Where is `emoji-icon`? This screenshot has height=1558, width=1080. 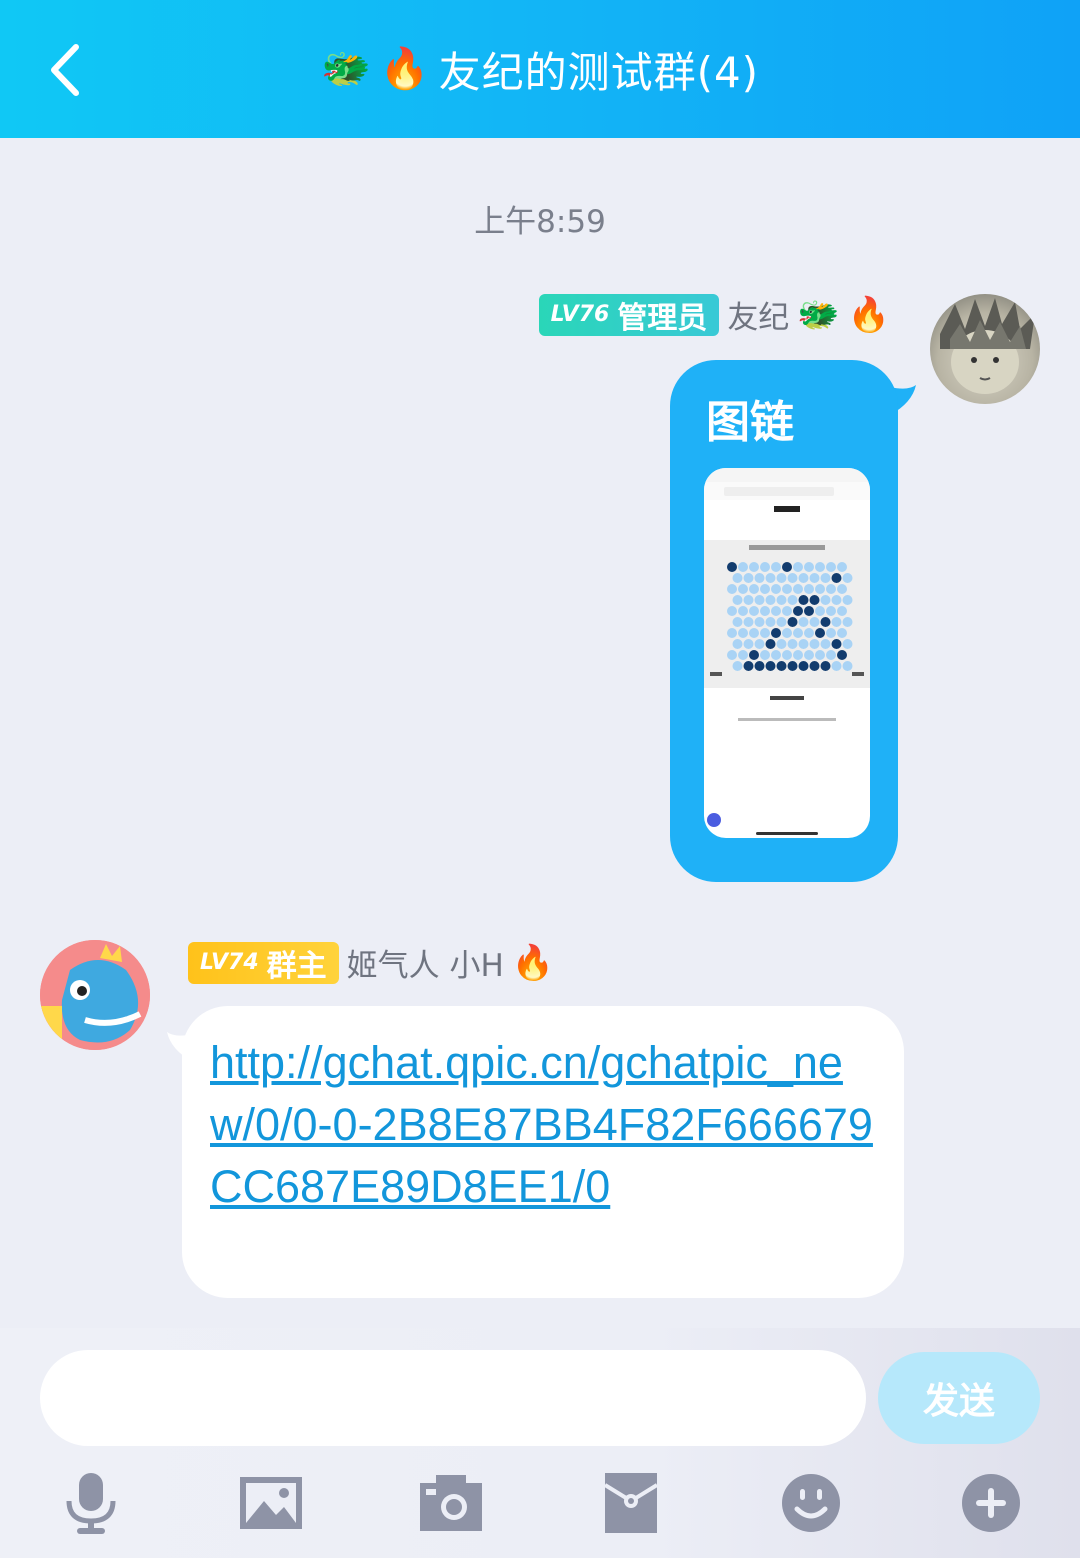 emoji-icon is located at coordinates (811, 1503).